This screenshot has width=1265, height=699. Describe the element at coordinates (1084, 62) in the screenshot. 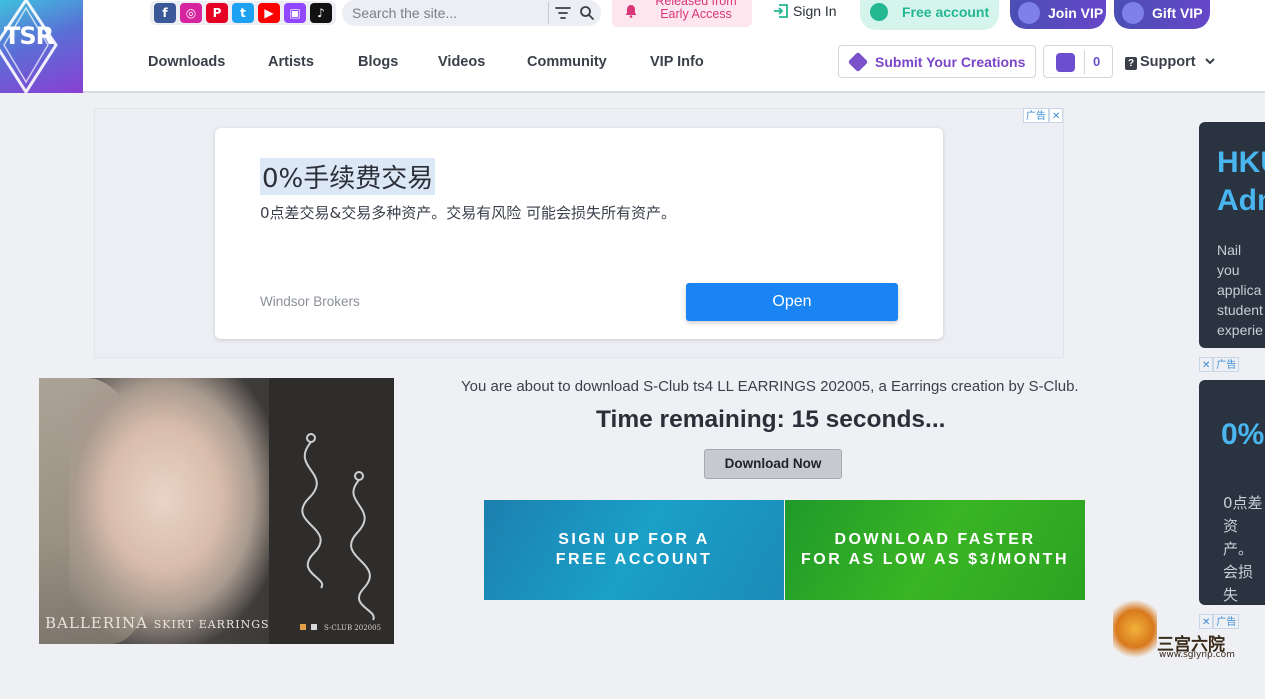

I see `cart-divider` at that location.